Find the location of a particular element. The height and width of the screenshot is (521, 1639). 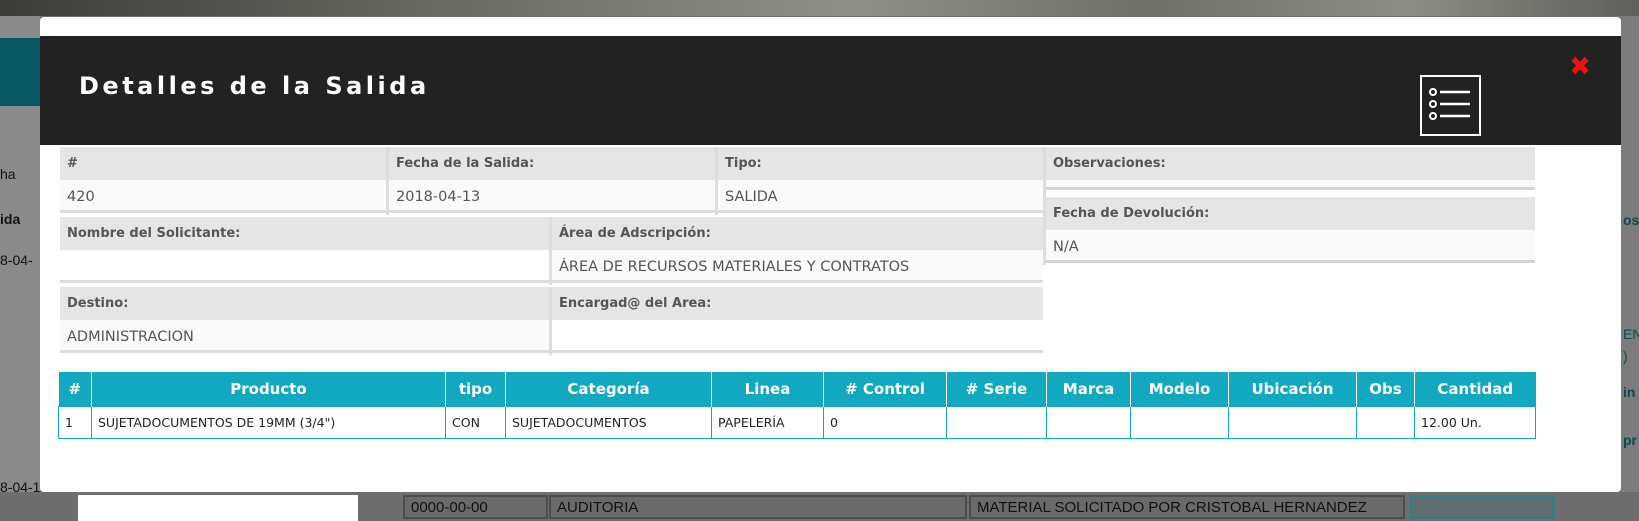

field-label: Destino: is located at coordinates (304, 303).